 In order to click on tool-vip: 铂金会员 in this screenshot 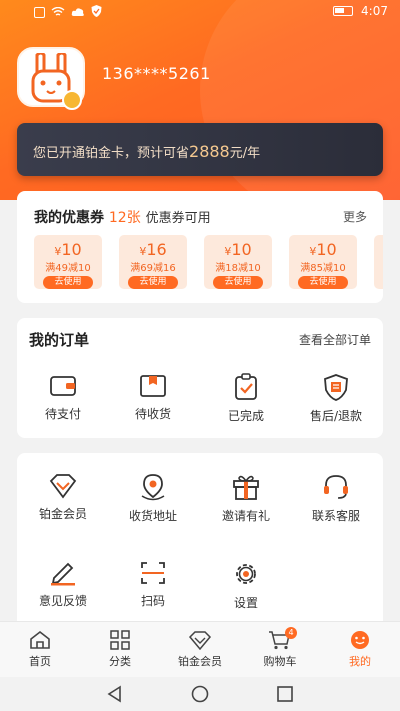, I will do `click(63, 497)`.